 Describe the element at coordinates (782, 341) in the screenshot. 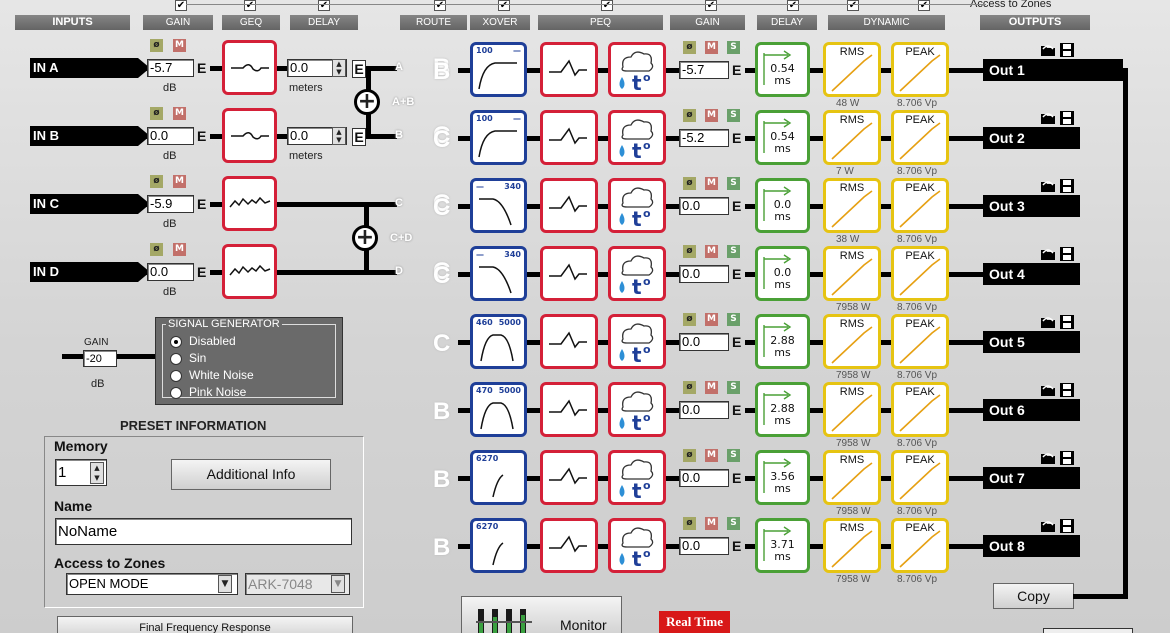

I see `output-delay-block: 2.88 ms` at that location.